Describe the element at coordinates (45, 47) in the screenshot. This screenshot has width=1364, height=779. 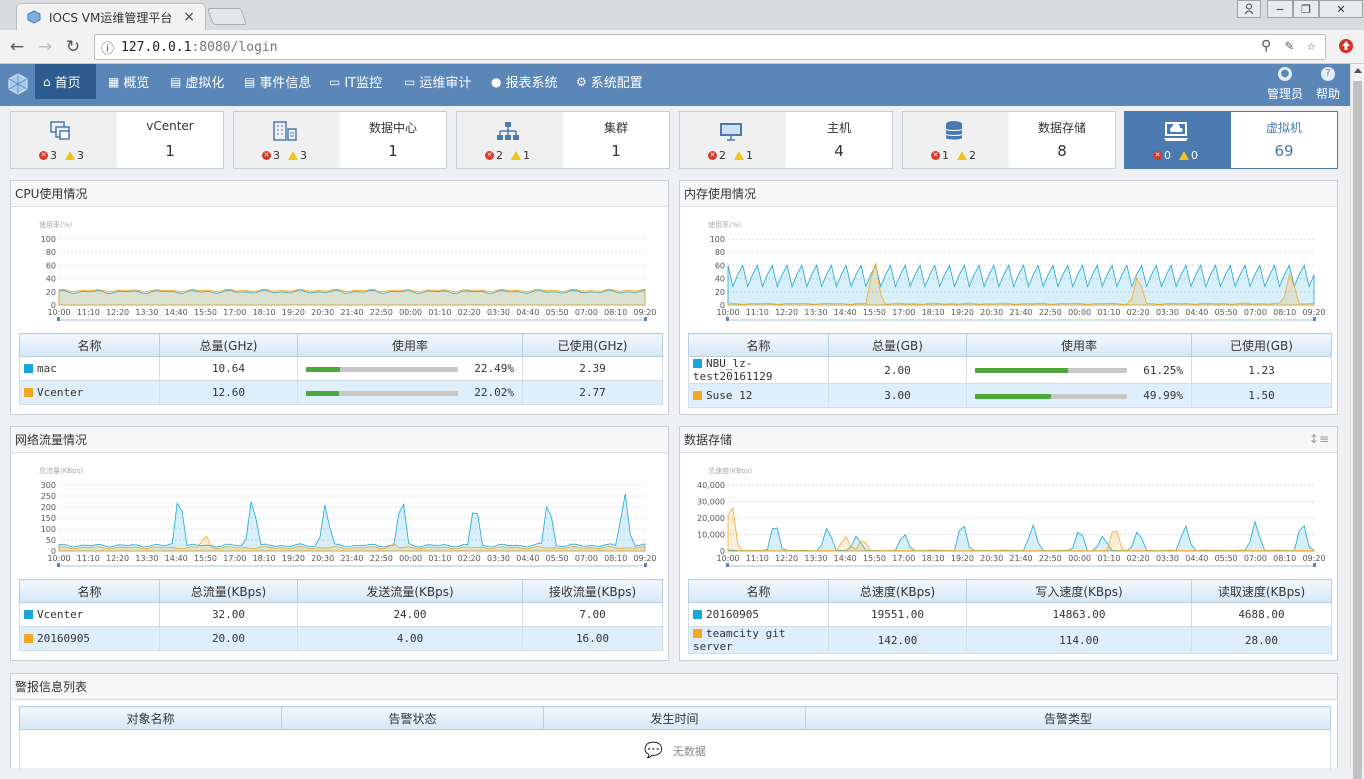
I see `forward-button: →` at that location.